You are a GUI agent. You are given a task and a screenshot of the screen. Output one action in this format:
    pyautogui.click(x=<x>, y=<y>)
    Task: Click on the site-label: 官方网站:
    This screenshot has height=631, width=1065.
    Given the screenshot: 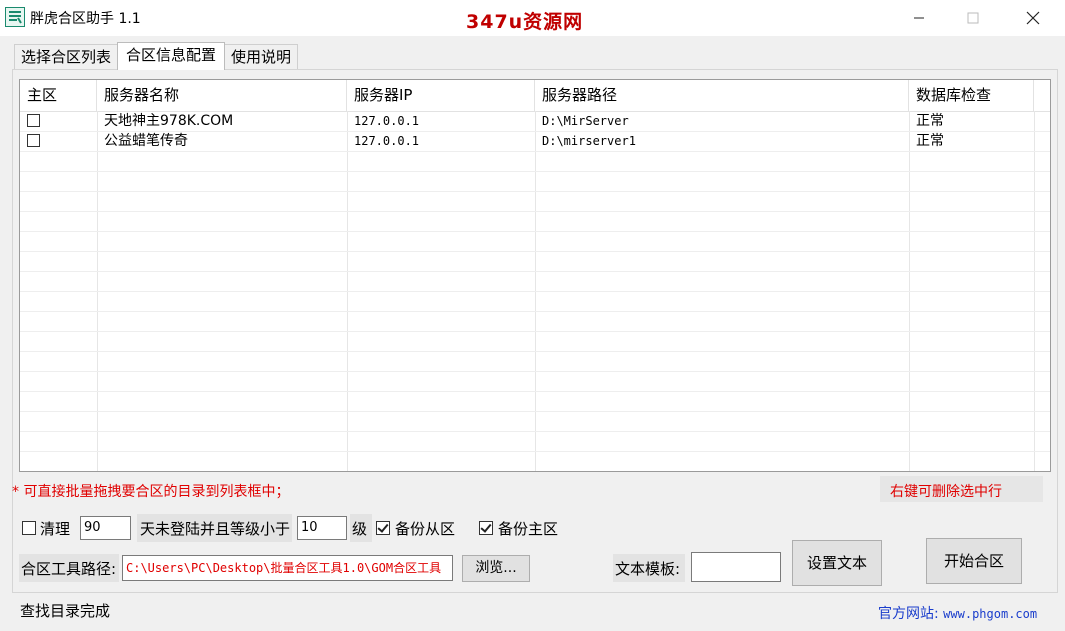 What is the action you would take?
    pyautogui.click(x=908, y=614)
    